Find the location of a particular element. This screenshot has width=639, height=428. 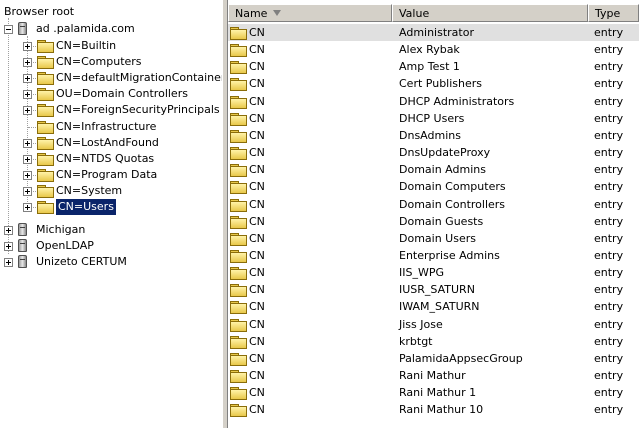

table-row: CN Enterprise Admins entry is located at coordinates (433, 255).